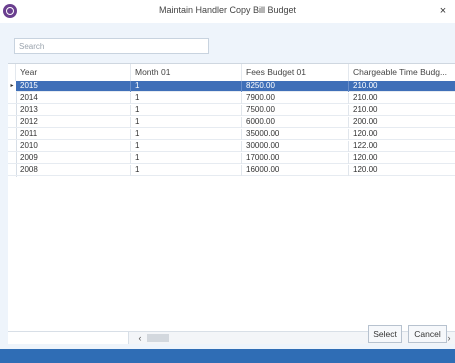 The height and width of the screenshot is (363, 455). Describe the element at coordinates (295, 72) in the screenshot. I see `column-header-fees-budget-01: Fees Budget 01` at that location.